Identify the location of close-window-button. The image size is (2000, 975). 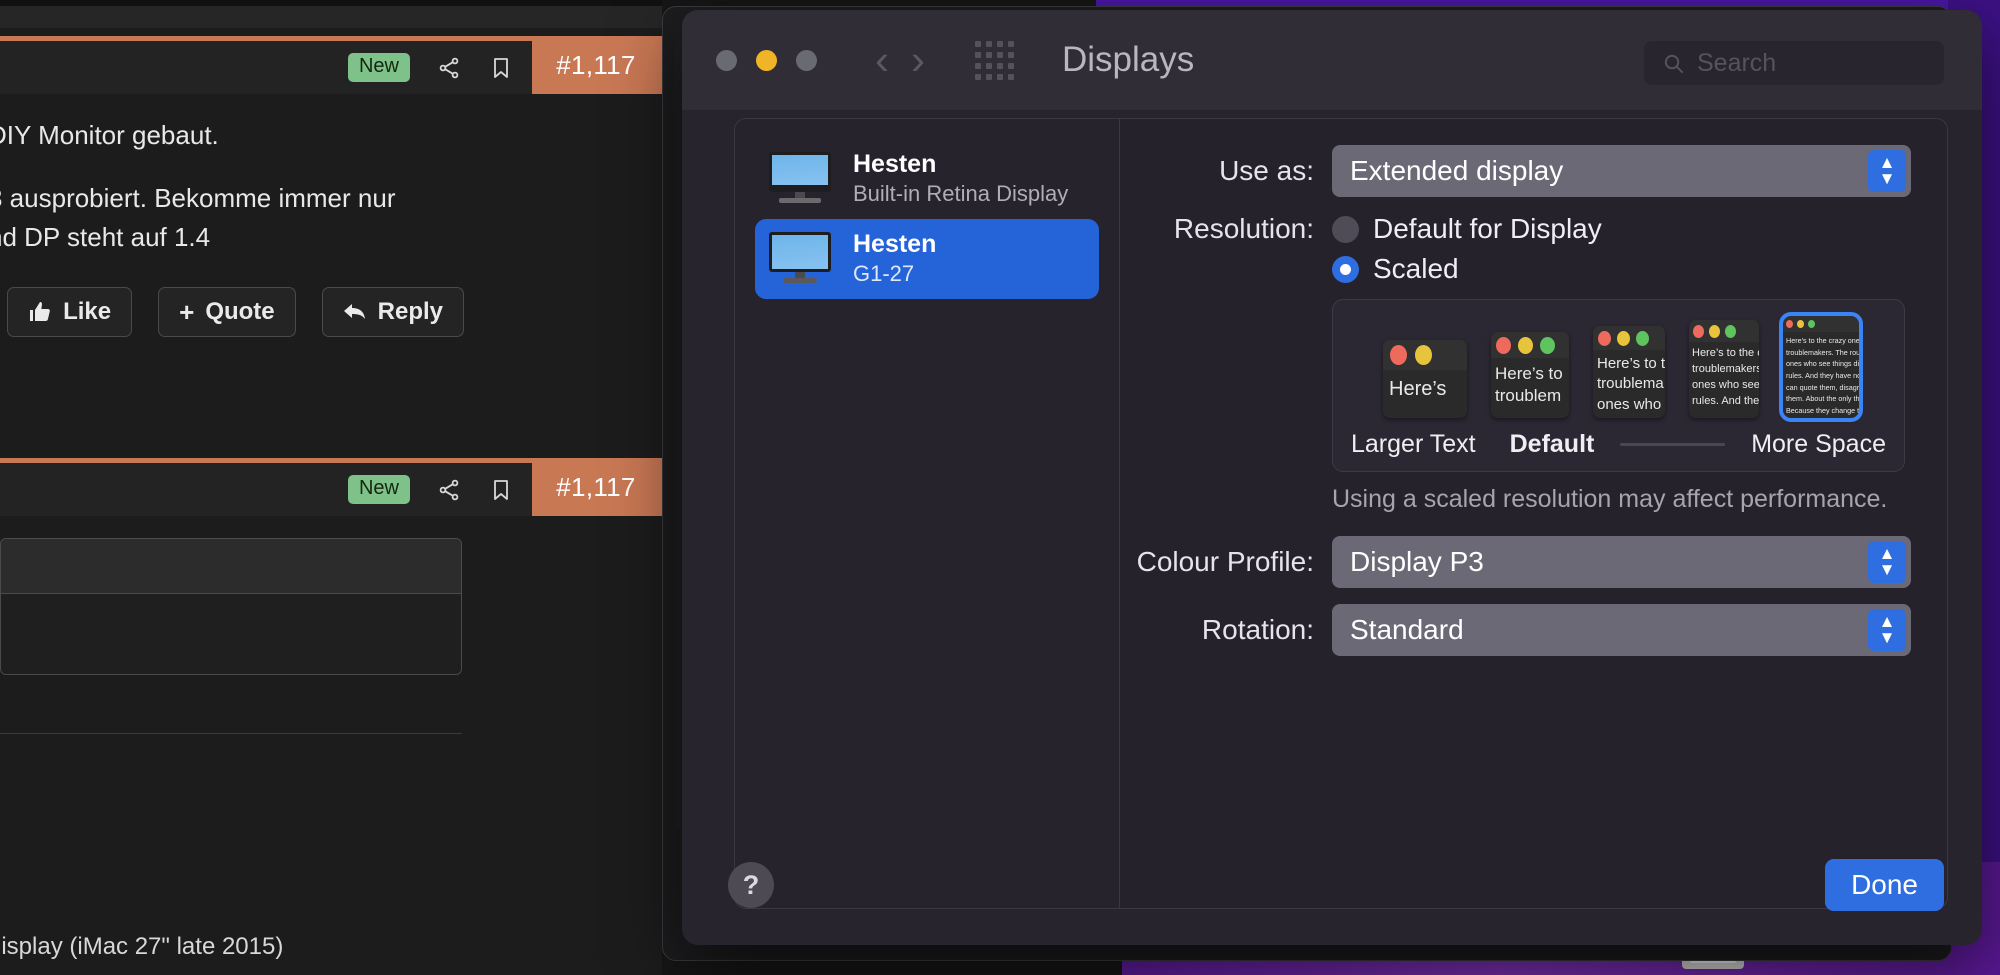
(726, 60).